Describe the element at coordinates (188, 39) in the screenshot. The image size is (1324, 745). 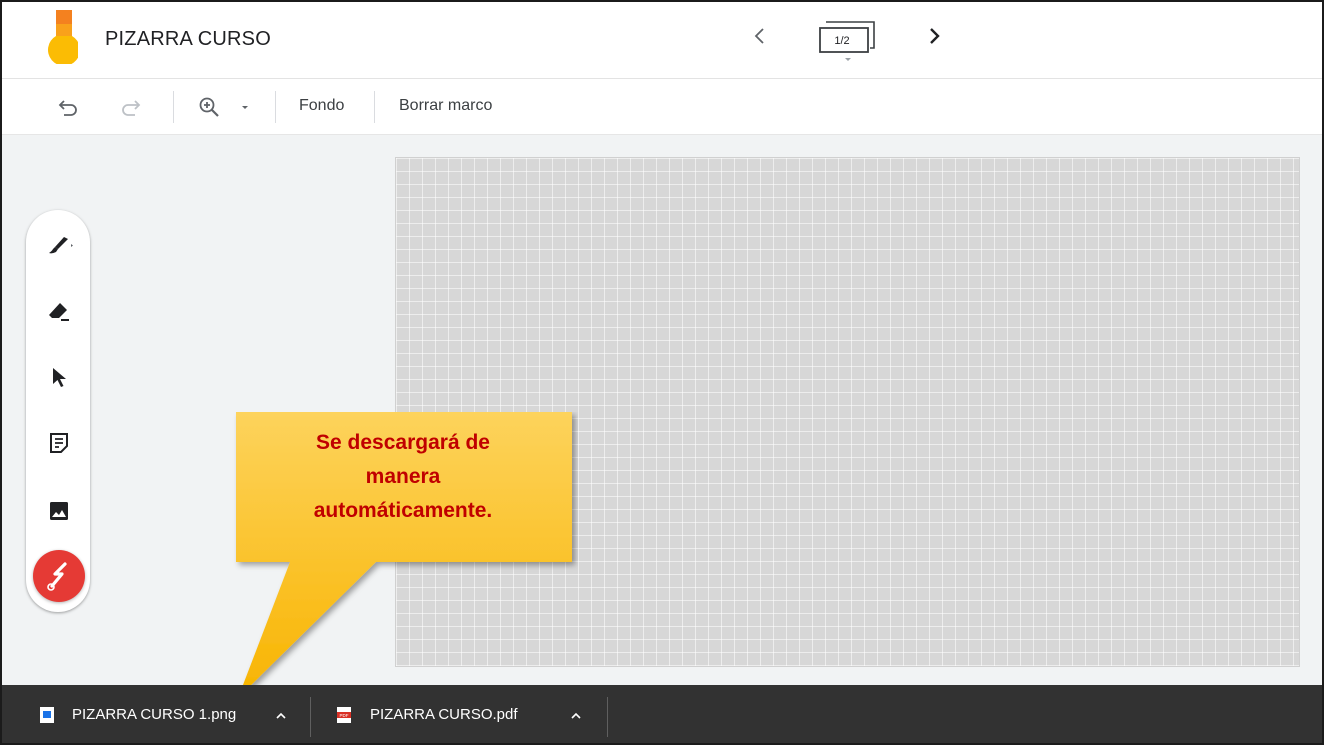
I see `board-title: PIZARRA CURSO` at that location.